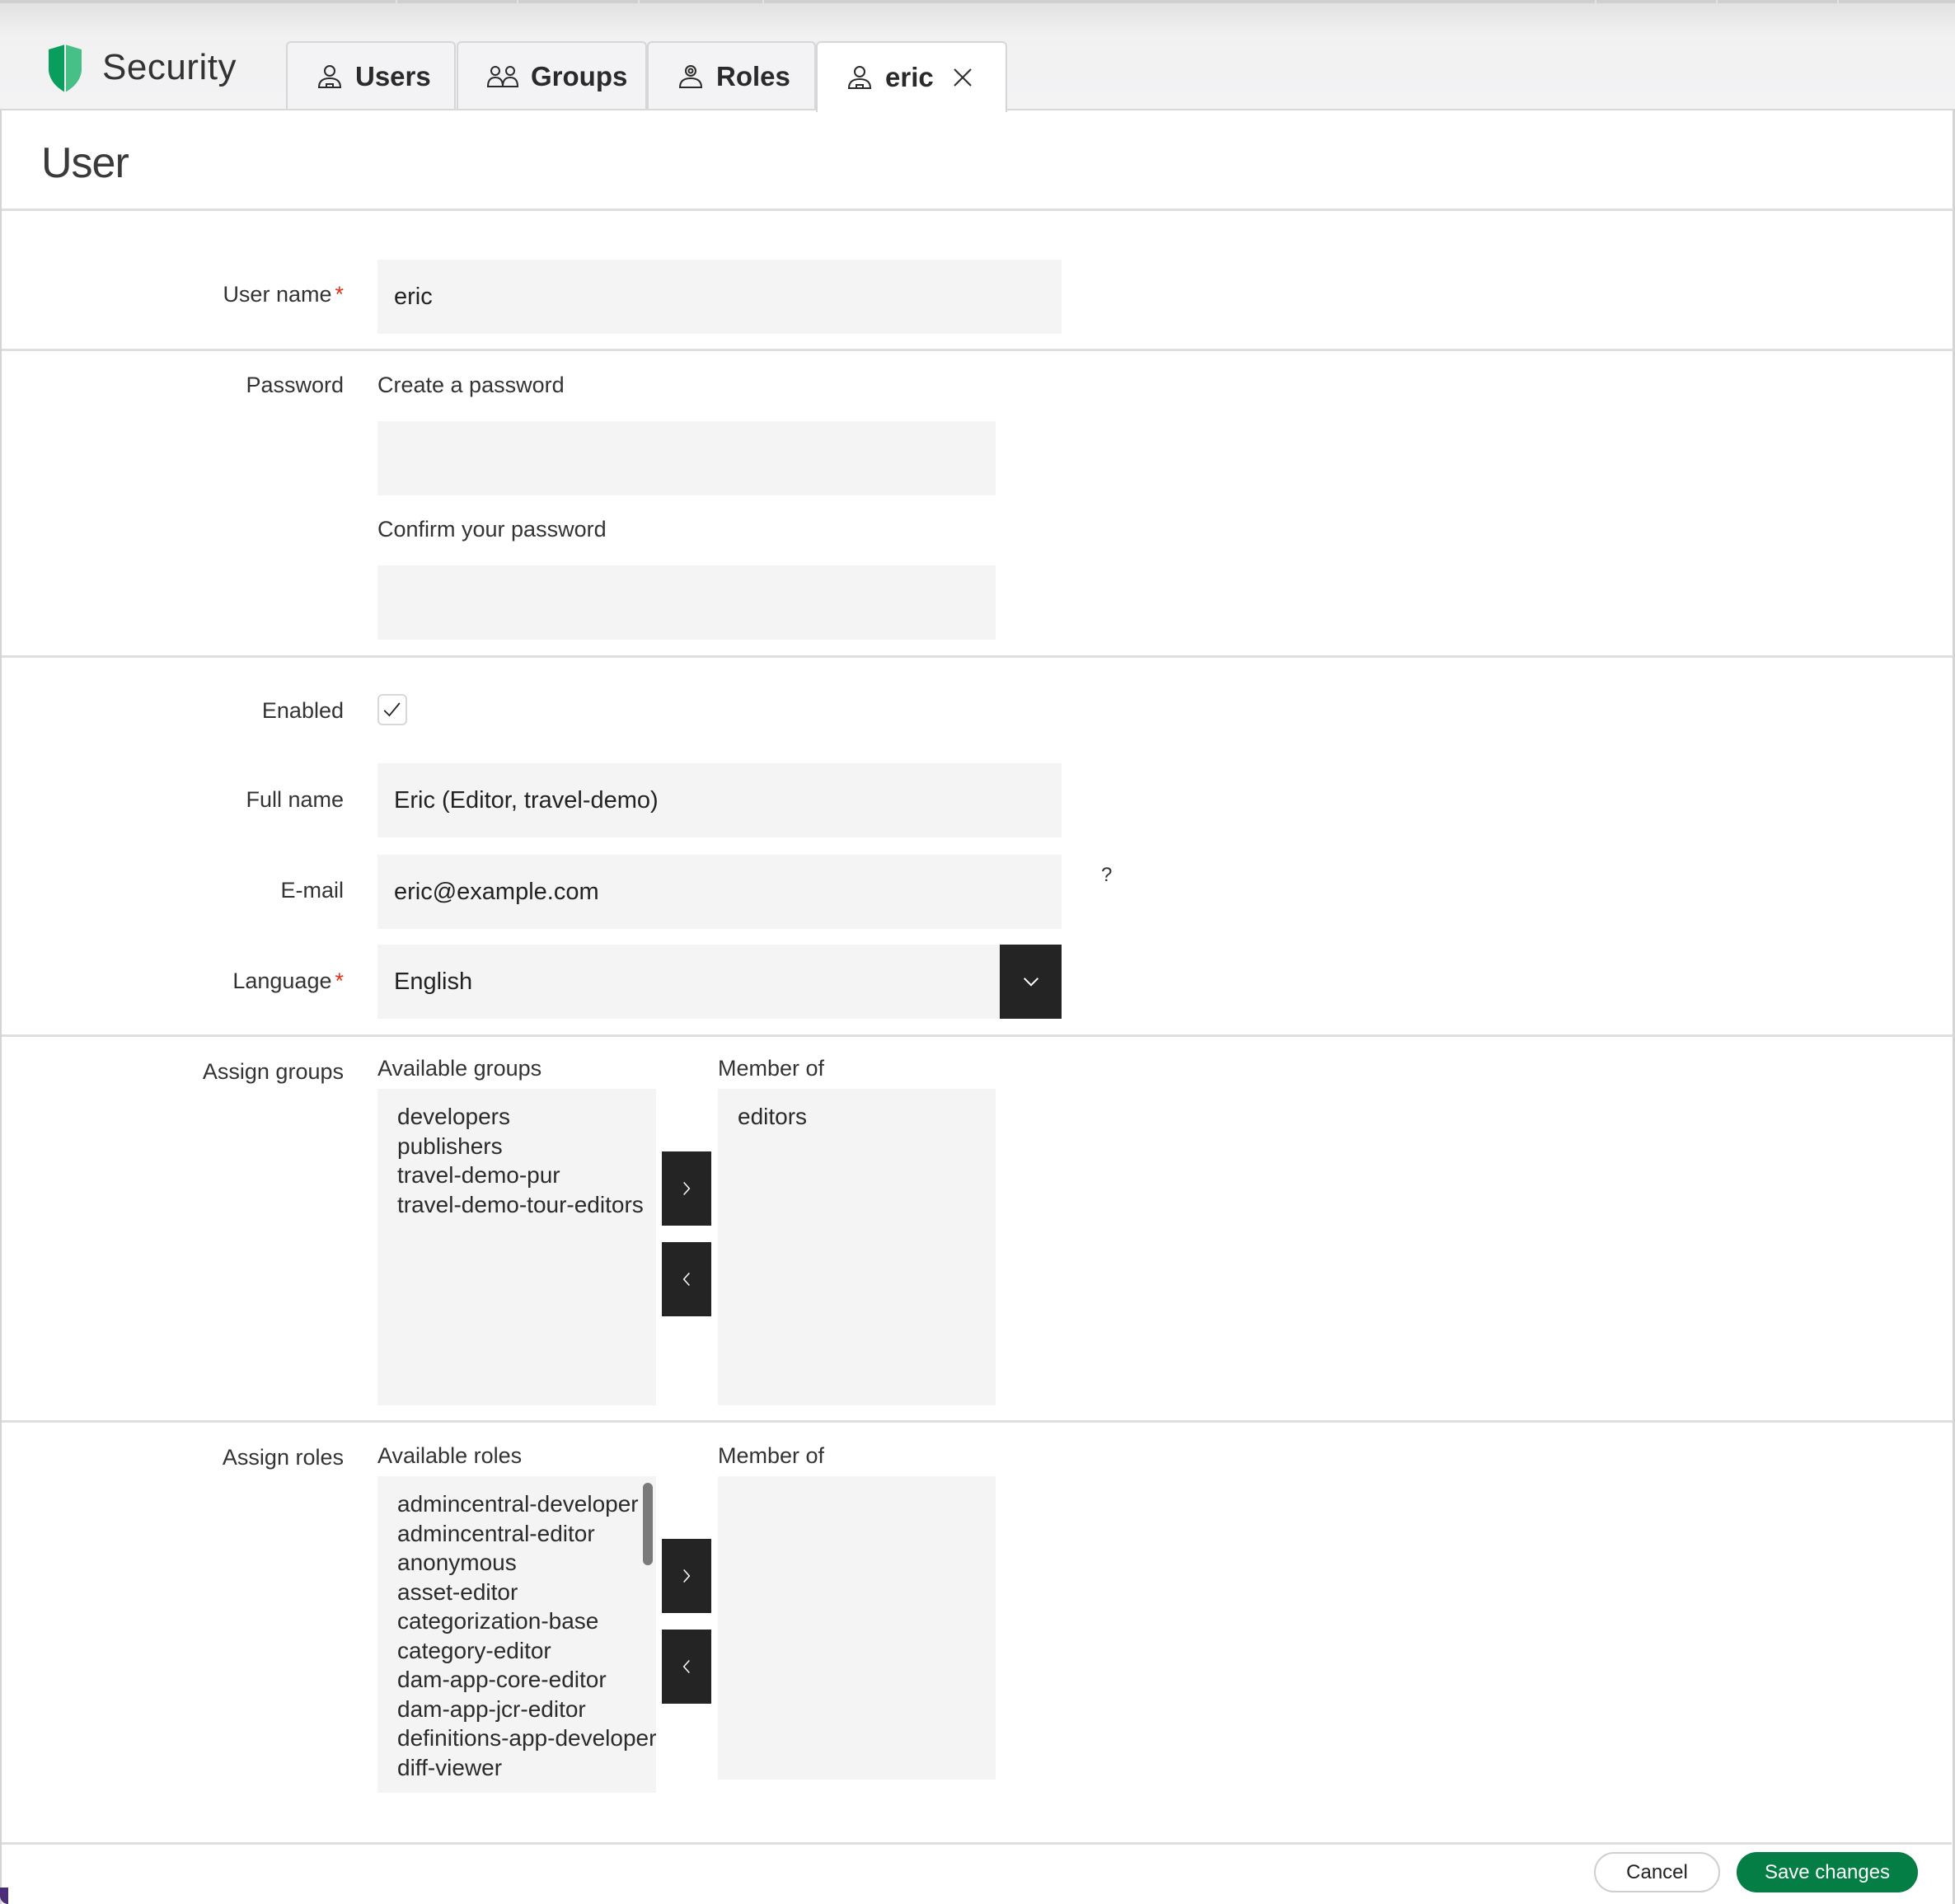  Describe the element at coordinates (1827, 1872) in the screenshot. I see `save-changes-button: Save changes` at that location.